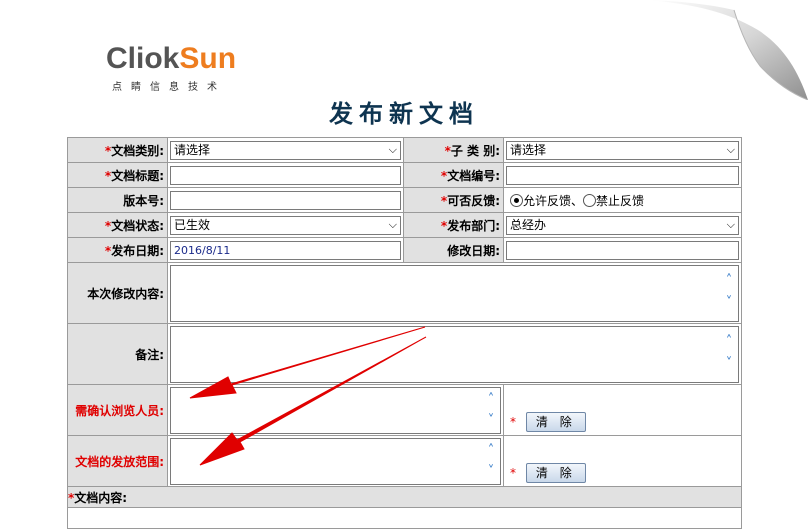 This screenshot has width=808, height=529. What do you see at coordinates (125, 58) in the screenshot?
I see `logo-text-click: Cli` at bounding box center [125, 58].